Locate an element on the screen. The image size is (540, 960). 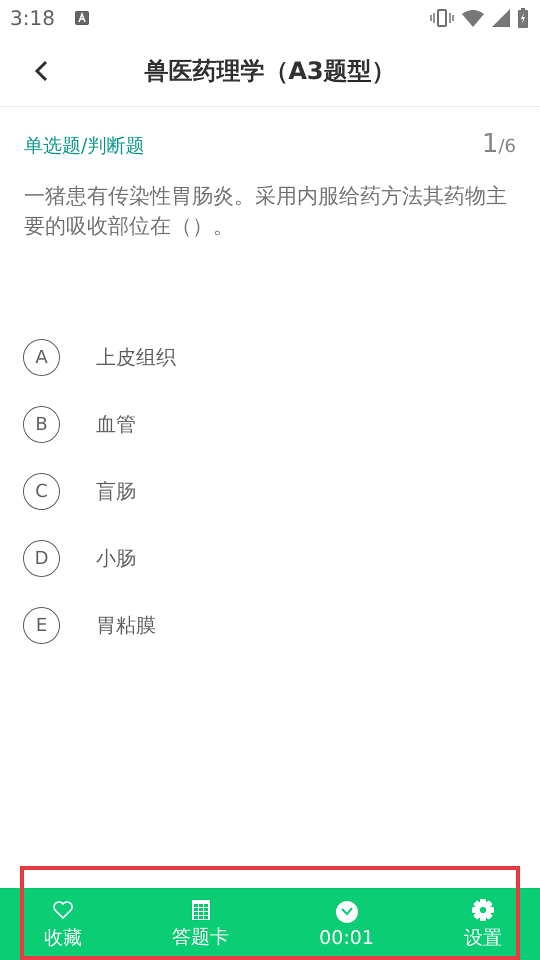
settings-icon is located at coordinates (483, 910).